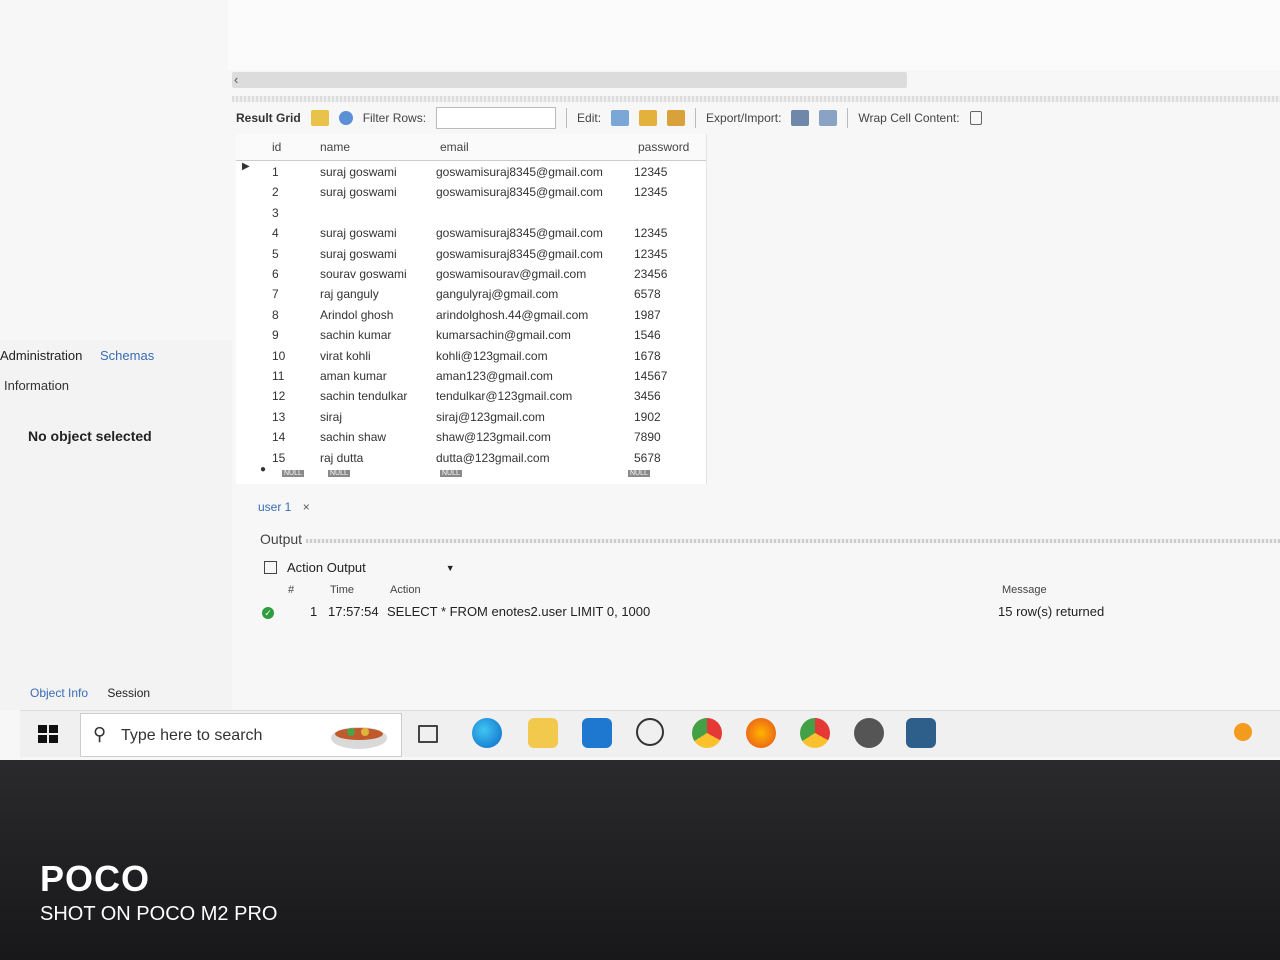 The width and height of the screenshot is (1280, 960). I want to click on cell-password: 1678, so click(647, 356).